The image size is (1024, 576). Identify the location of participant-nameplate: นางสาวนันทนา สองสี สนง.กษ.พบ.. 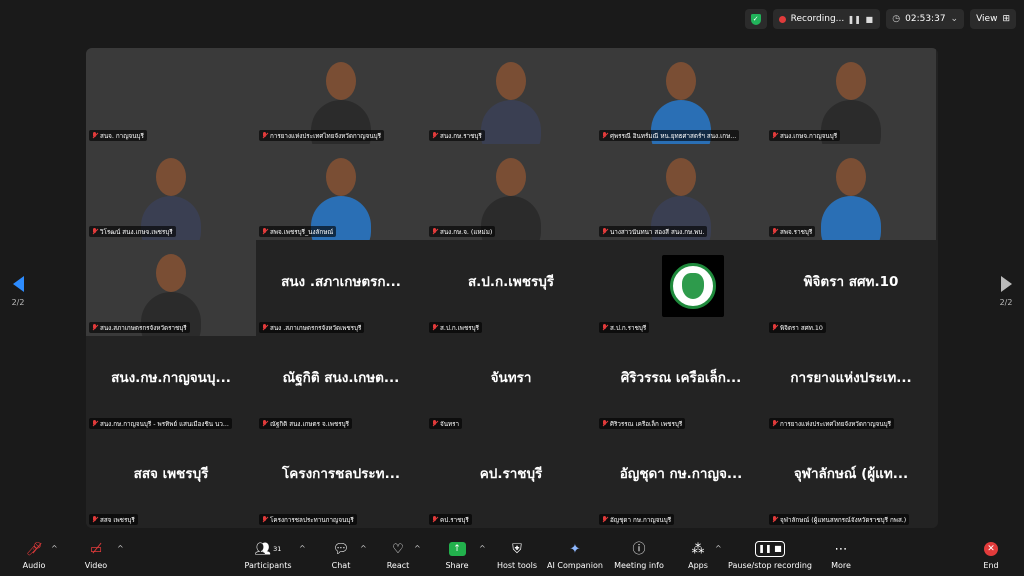
(653, 231).